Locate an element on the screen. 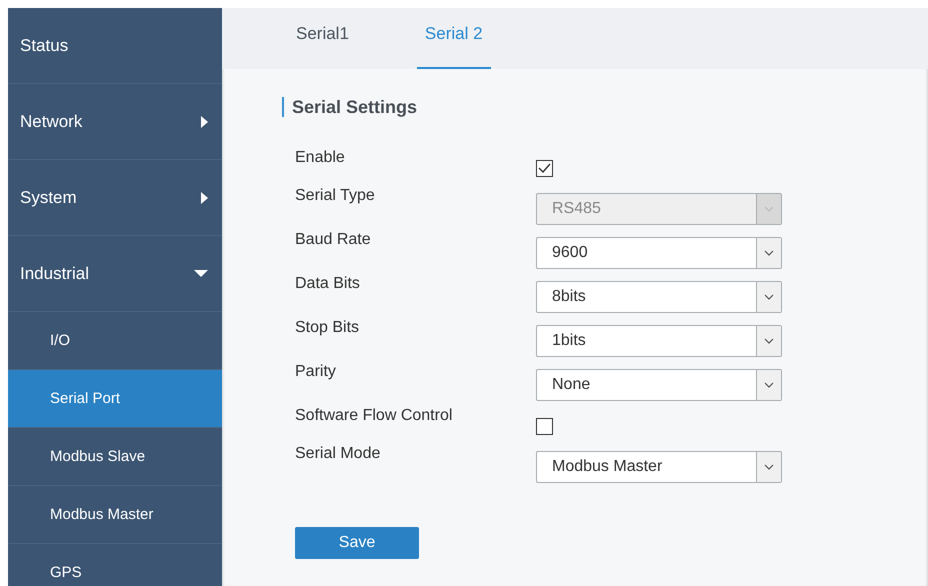 The image size is (928, 586). field-label: Serial Mode is located at coordinates (338, 454).